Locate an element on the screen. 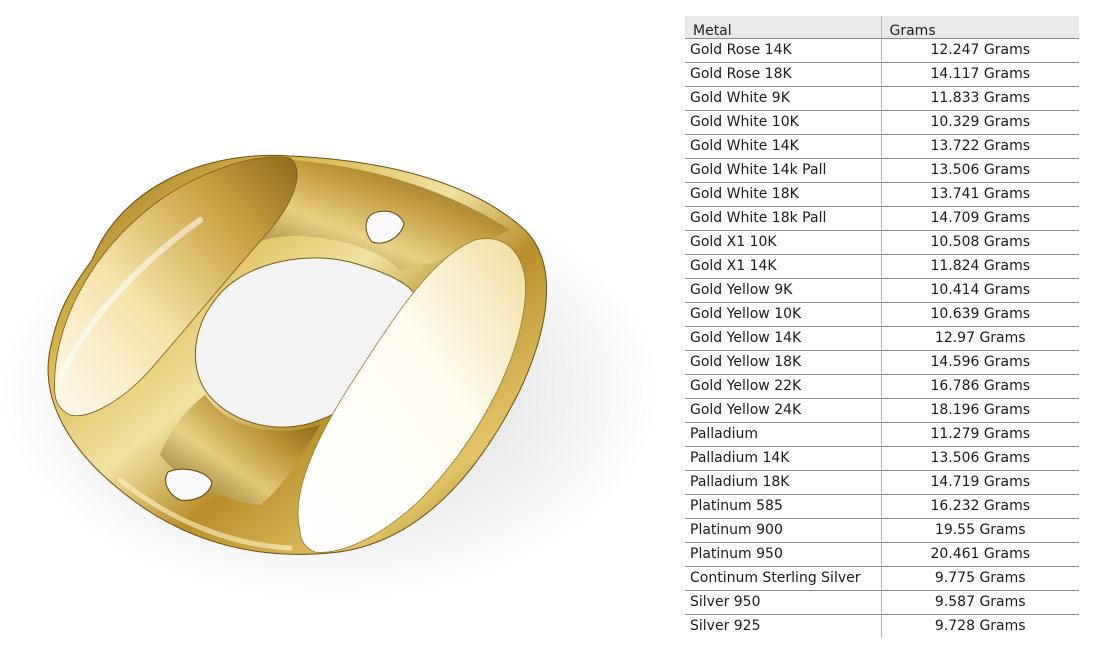 This screenshot has width=1097, height=649. metal-cell: Gold White 9K is located at coordinates (783, 98).